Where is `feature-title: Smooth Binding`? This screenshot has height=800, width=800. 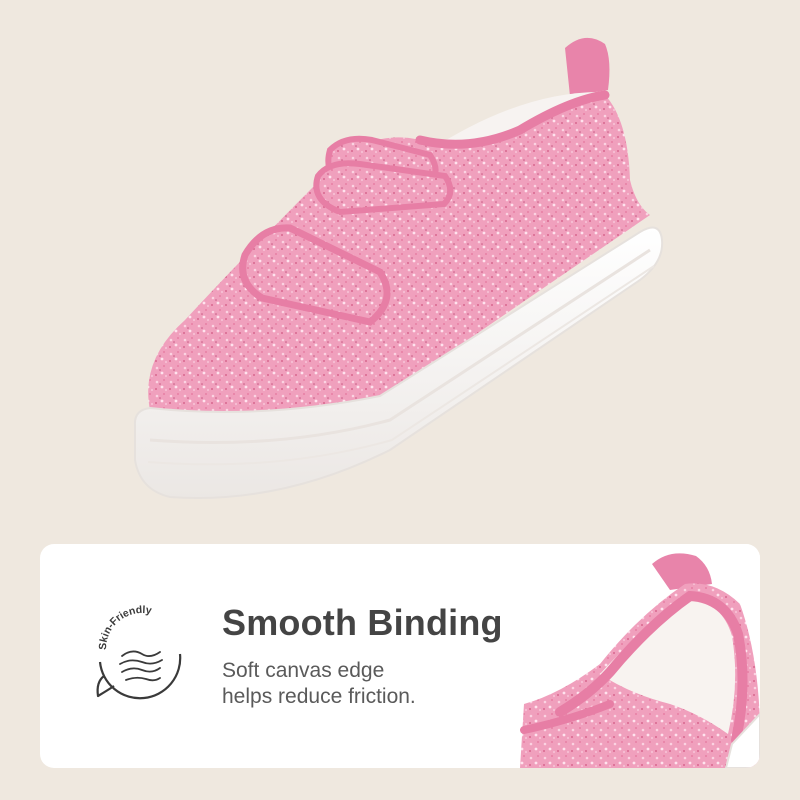
feature-title: Smooth Binding is located at coordinates (362, 622).